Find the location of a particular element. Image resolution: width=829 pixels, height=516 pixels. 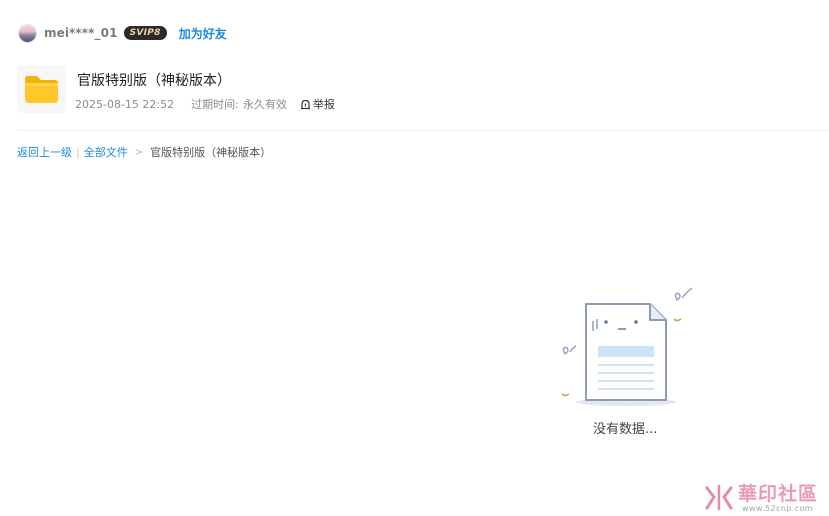

file-date: 2025-08-15 22:52 is located at coordinates (125, 104).